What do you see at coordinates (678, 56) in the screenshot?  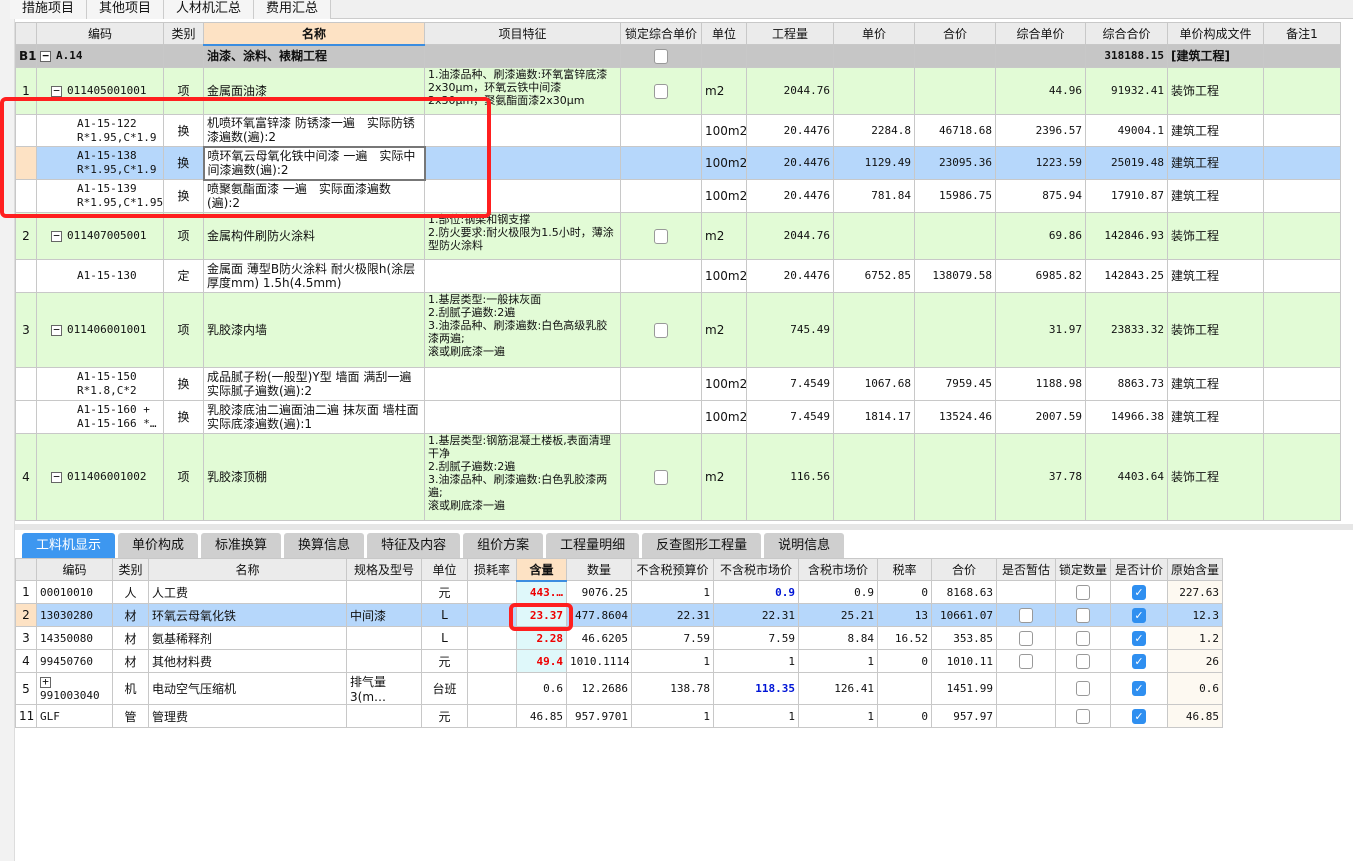 I see `bill-row: B1− A.14 油漆、涂料、裱糊工程 318188.15 [建筑工程]` at bounding box center [678, 56].